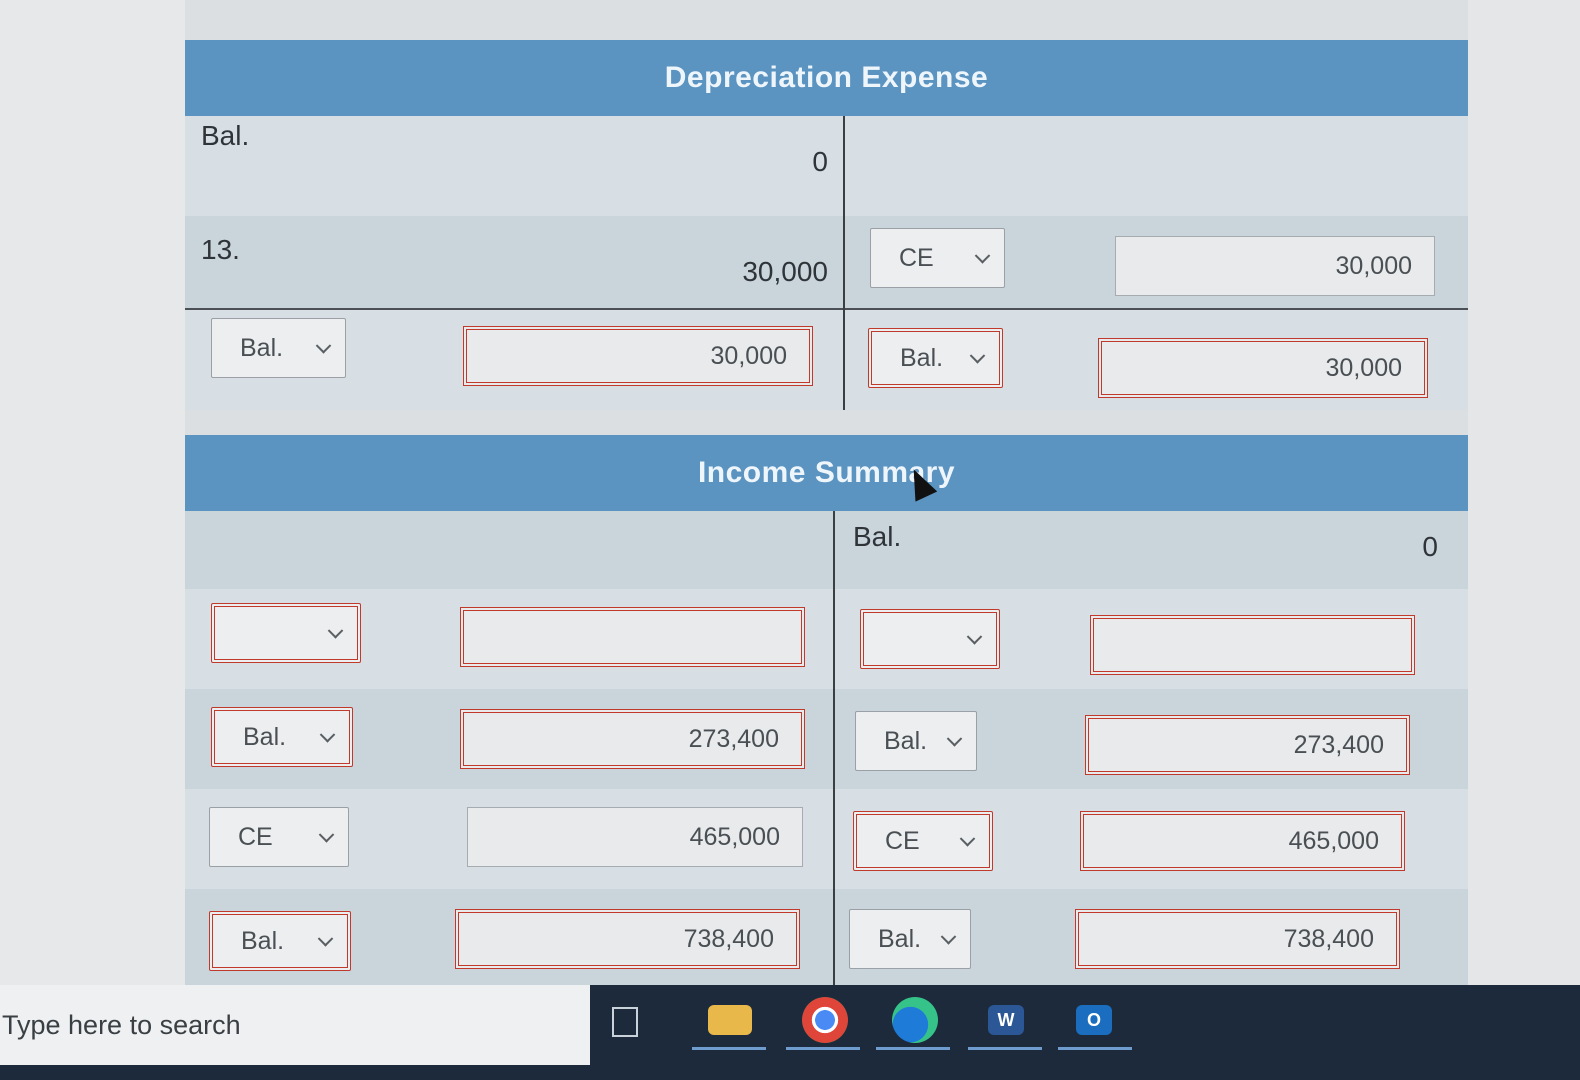 This screenshot has width=1580, height=1080. Describe the element at coordinates (785, 271) in the screenshot. I see `entry-value: 30,000` at that location.